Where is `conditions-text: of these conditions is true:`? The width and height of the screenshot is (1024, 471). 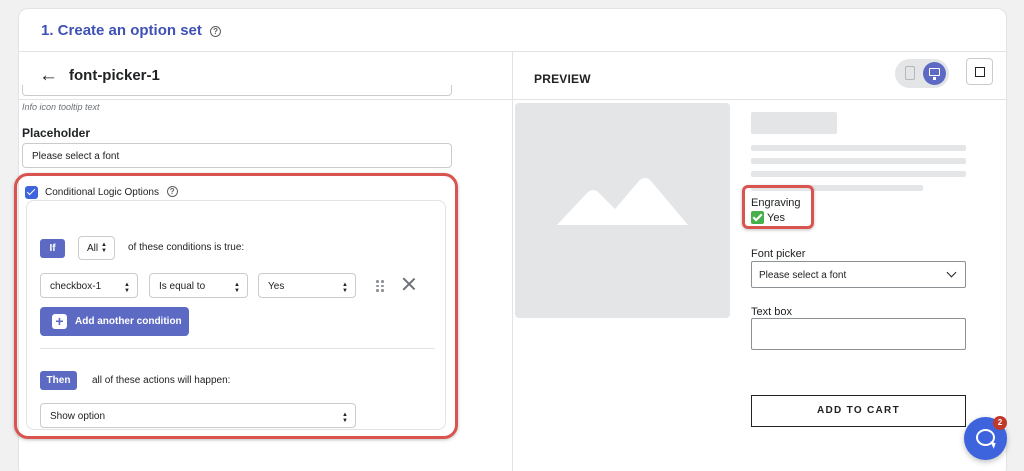
conditions-text: of these conditions is true: is located at coordinates (186, 247).